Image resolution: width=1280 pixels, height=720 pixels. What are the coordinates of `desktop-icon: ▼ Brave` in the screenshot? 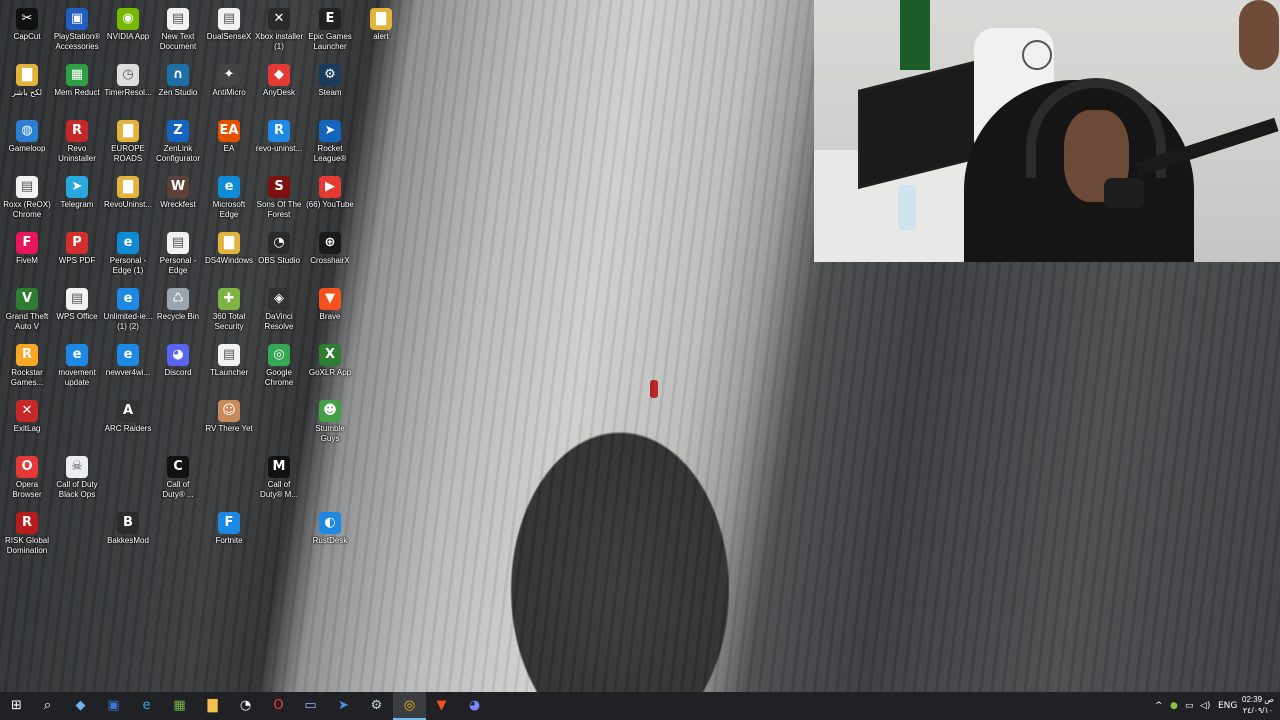 It's located at (330, 309).